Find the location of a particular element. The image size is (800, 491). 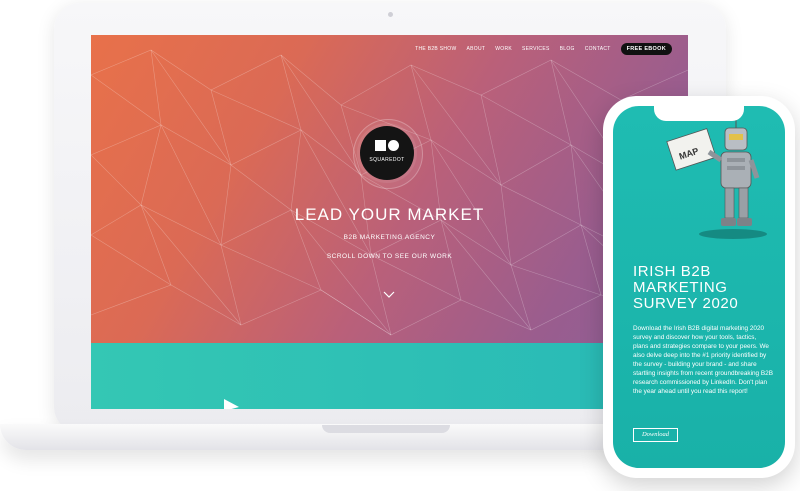

nav-item-about: ABOUT is located at coordinates (476, 49).